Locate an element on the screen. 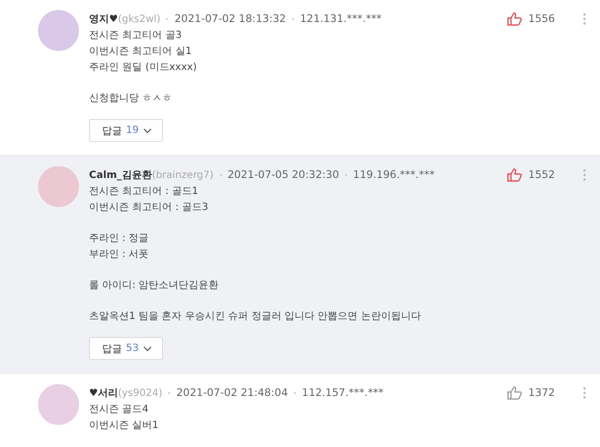 The height and width of the screenshot is (447, 600). replies-button: 답글 19 is located at coordinates (126, 130).